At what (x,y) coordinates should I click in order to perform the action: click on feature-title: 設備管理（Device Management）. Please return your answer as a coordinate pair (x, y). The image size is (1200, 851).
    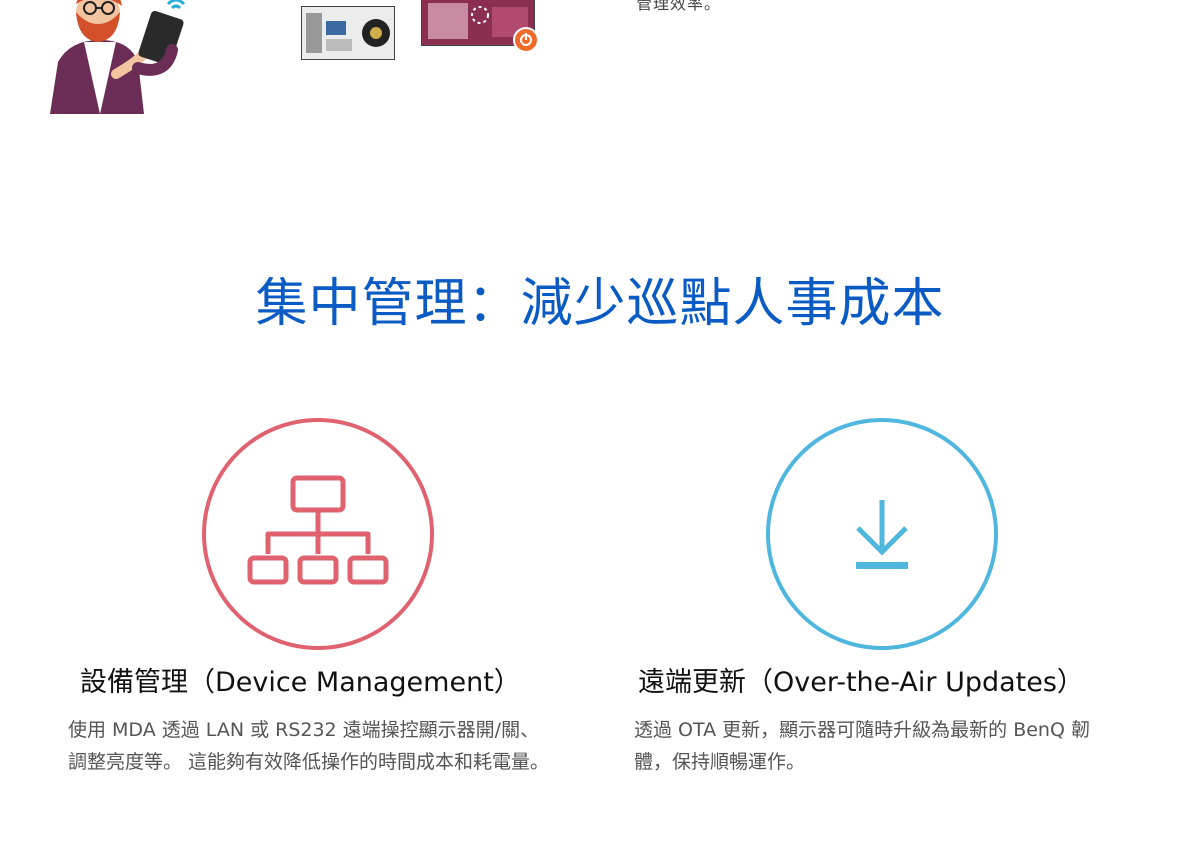
    Looking at the image, I should click on (300, 682).